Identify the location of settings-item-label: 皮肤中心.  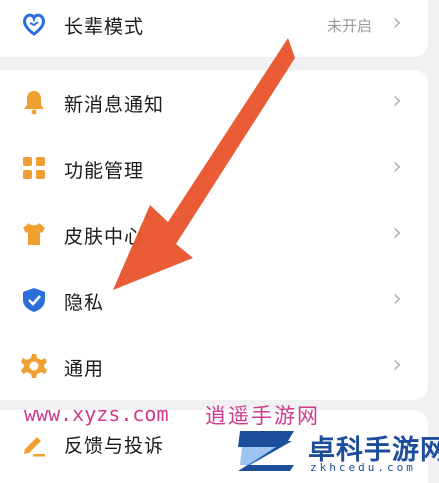
(104, 237).